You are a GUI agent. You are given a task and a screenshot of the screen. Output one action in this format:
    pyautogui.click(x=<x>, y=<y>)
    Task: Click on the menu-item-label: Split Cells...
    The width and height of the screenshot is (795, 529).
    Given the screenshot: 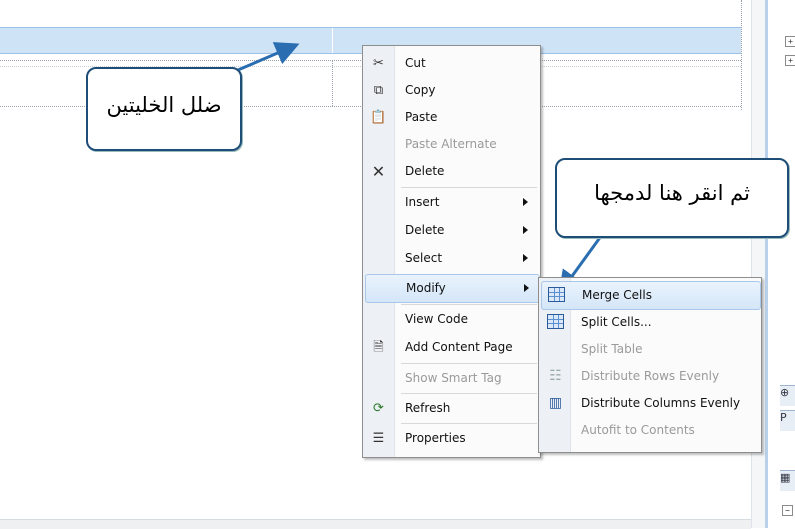 What is the action you would take?
    pyautogui.click(x=616, y=322)
    